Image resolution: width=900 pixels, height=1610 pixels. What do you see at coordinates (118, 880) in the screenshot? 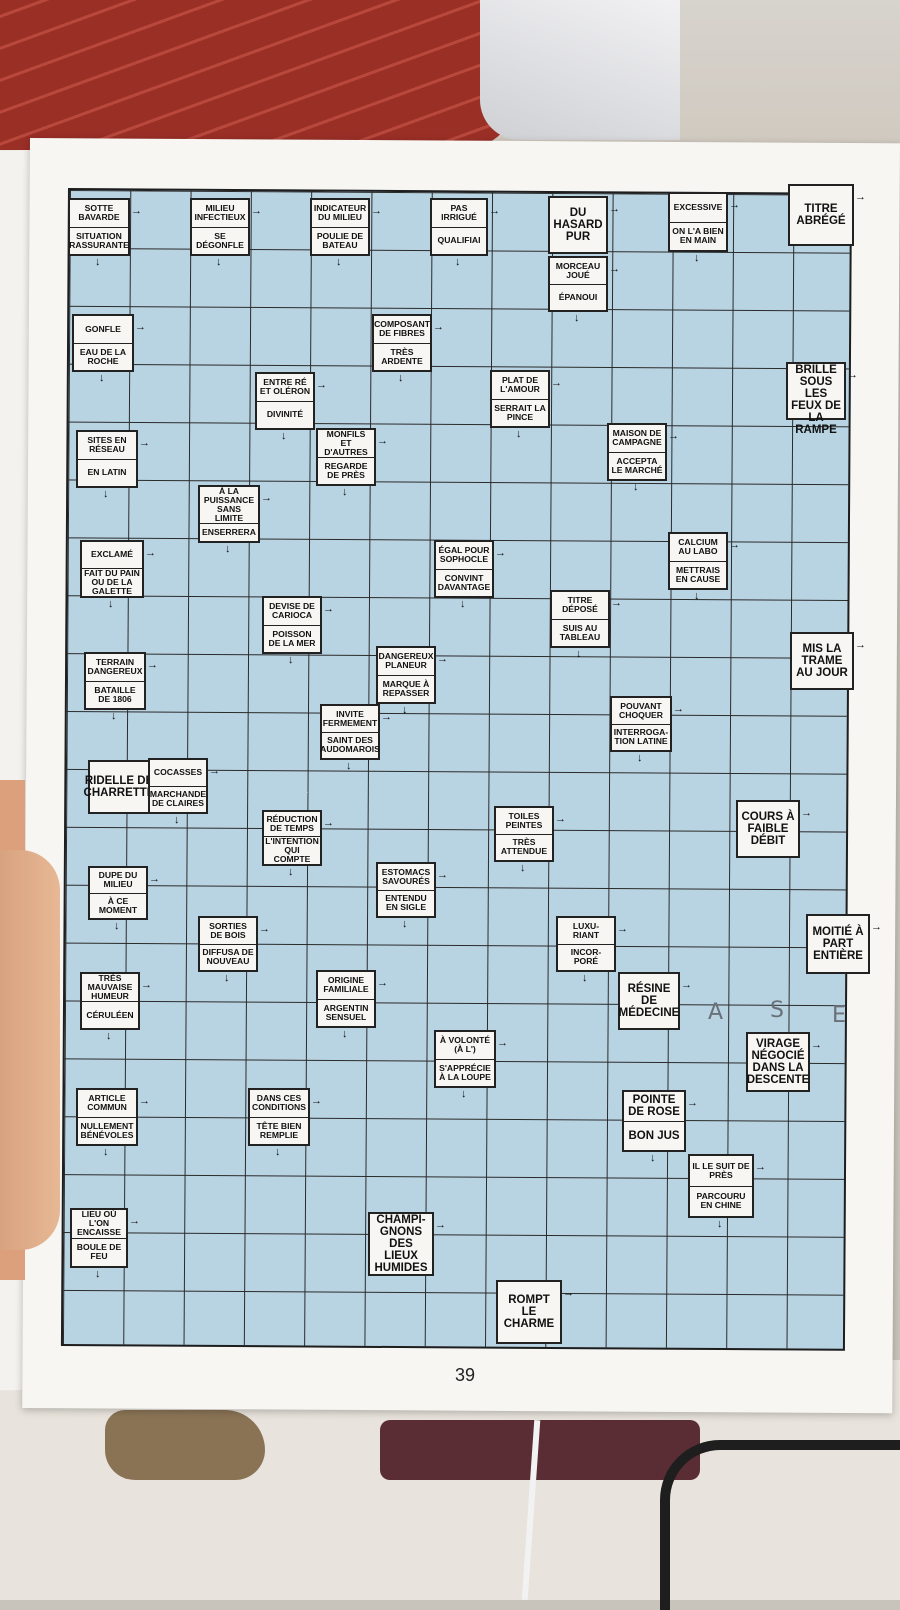
I see `clue-text: DUPE DU MILIEU` at bounding box center [118, 880].